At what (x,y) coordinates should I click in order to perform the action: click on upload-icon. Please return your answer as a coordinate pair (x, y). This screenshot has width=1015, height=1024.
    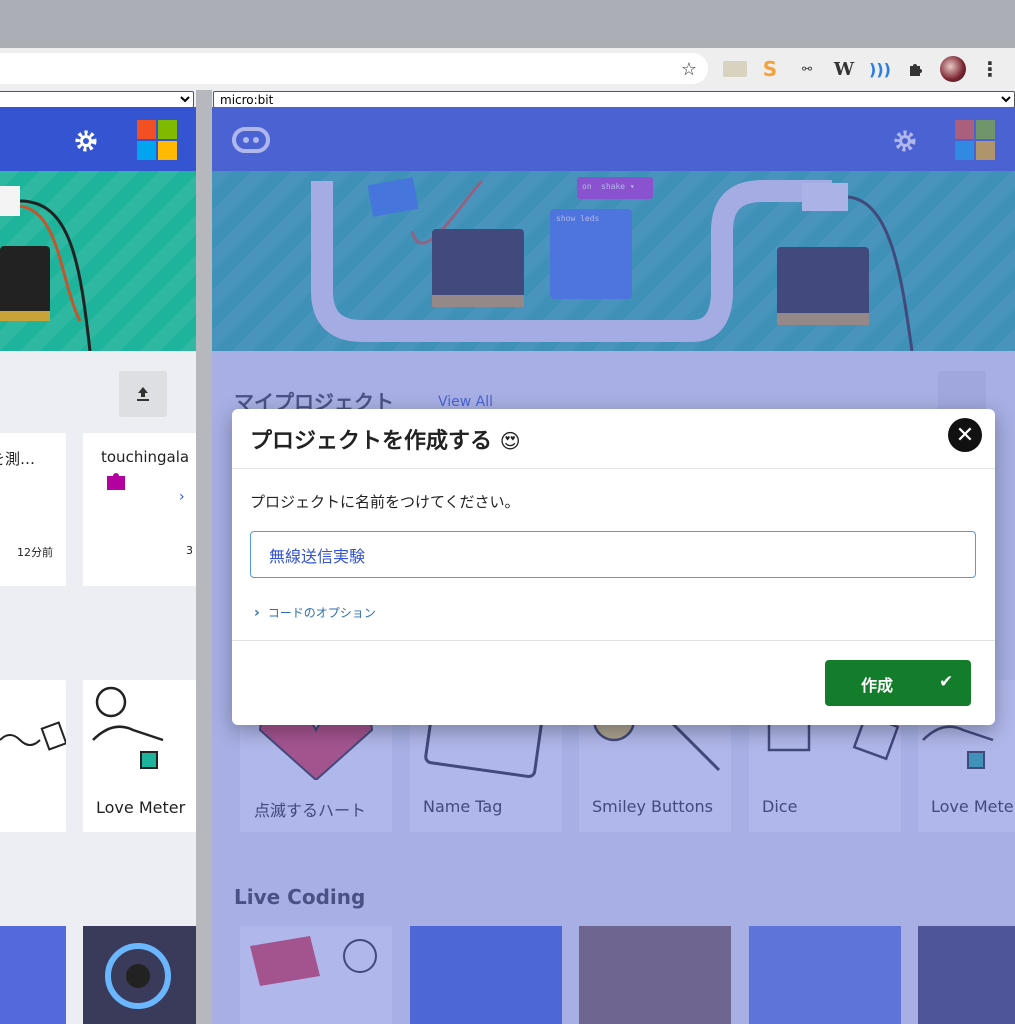
    Looking at the image, I should click on (143, 394).